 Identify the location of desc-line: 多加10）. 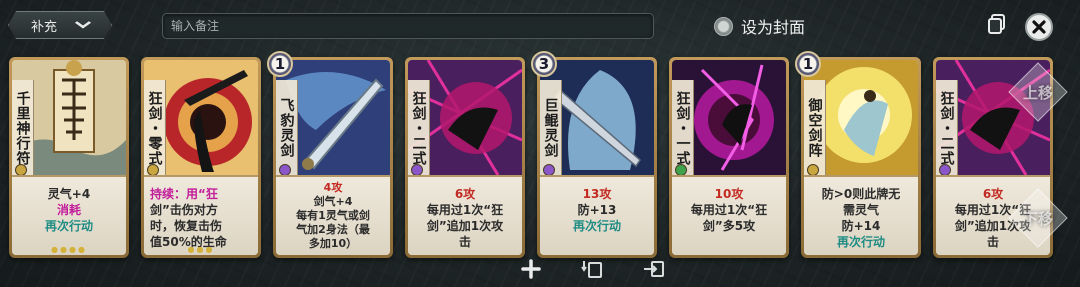
(333, 243).